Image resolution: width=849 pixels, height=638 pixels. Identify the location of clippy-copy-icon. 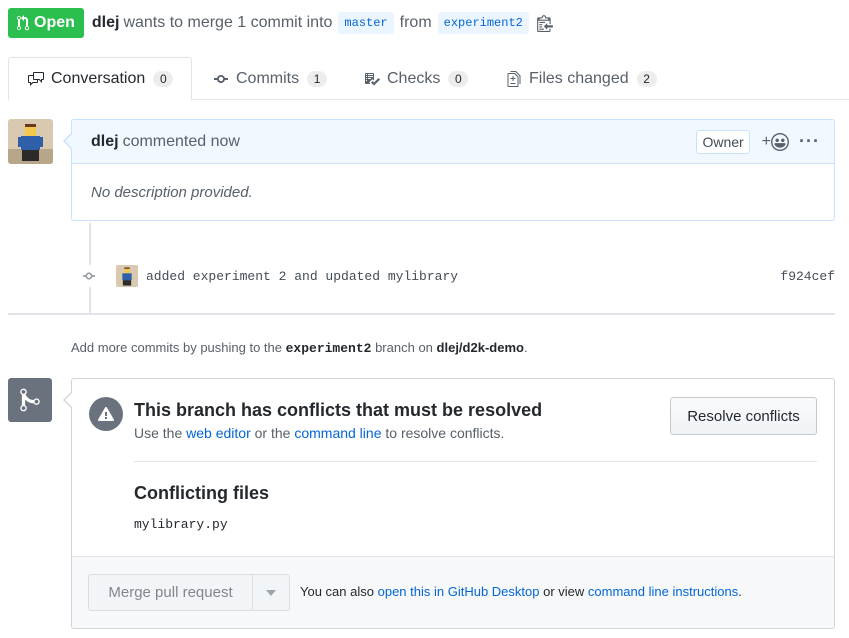
(544, 23).